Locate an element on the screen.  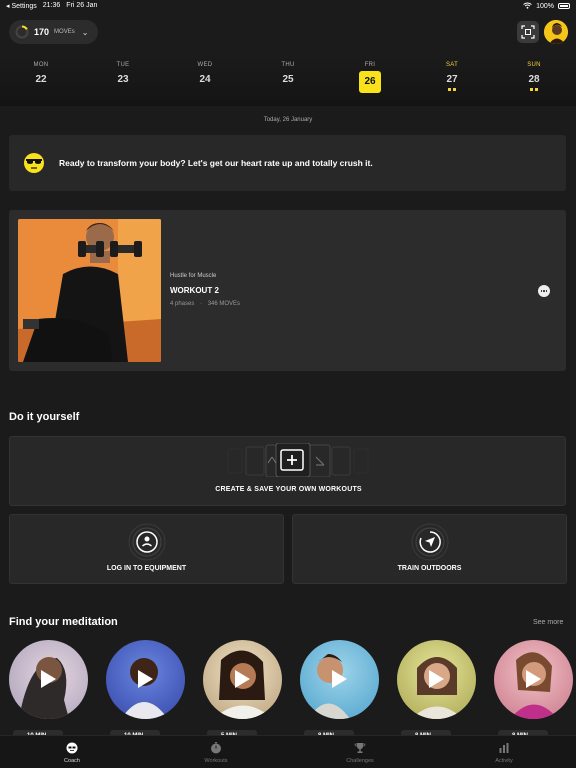
scan-button is located at coordinates (528, 32).